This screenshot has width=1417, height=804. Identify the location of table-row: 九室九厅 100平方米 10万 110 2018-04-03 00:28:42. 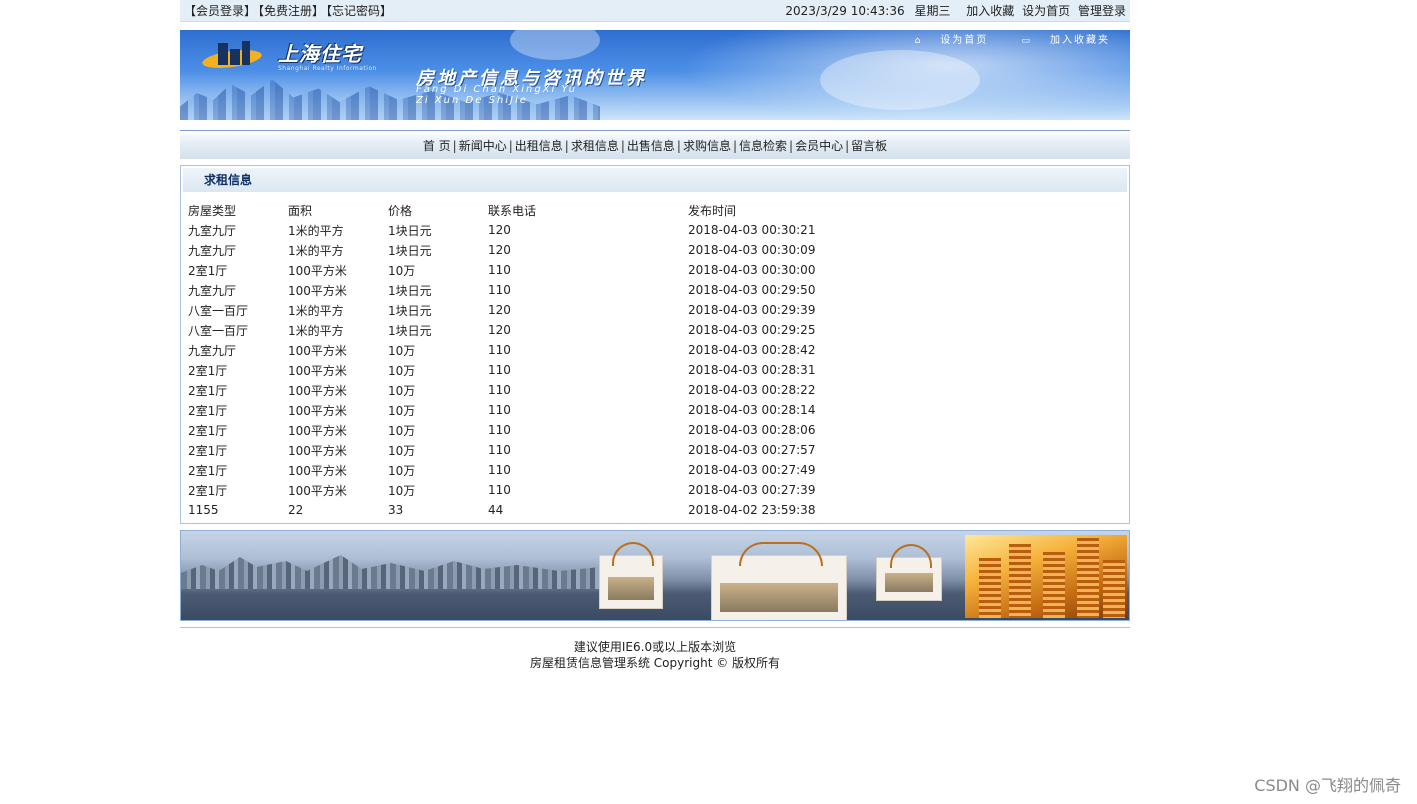
(538, 350).